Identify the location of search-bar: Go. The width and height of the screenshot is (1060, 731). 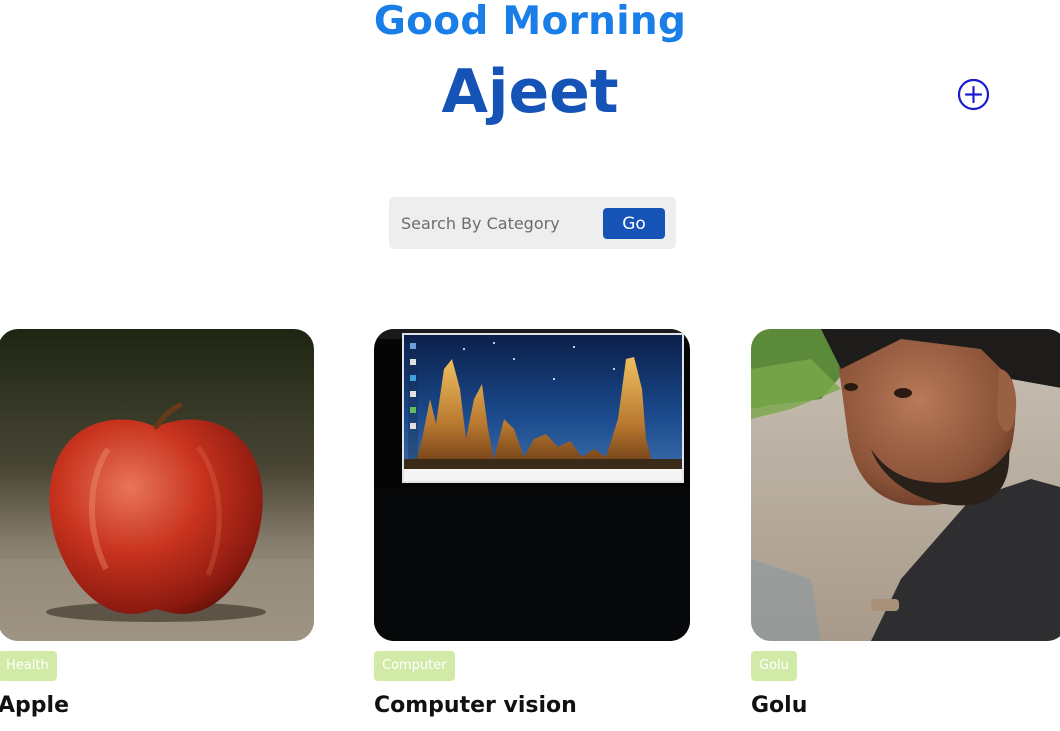
(532, 223).